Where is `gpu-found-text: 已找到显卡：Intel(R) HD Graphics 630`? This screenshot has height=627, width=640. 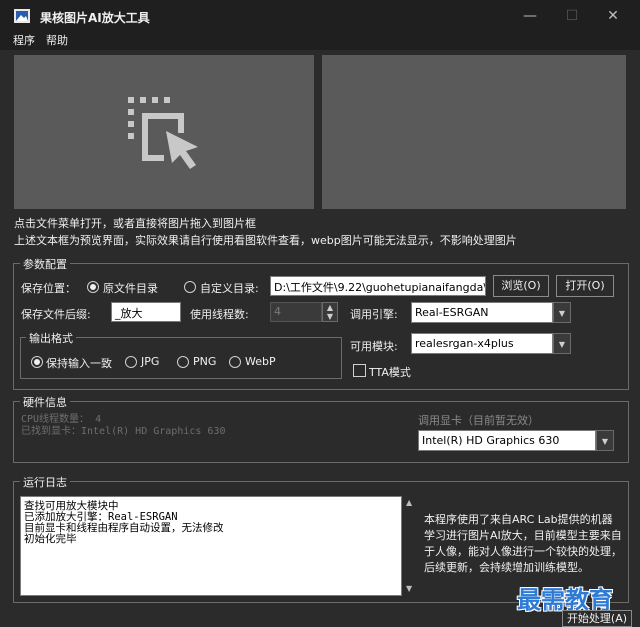
gpu-found-text: 已找到显卡：Intel(R) HD Graphics 630 is located at coordinates (123, 431).